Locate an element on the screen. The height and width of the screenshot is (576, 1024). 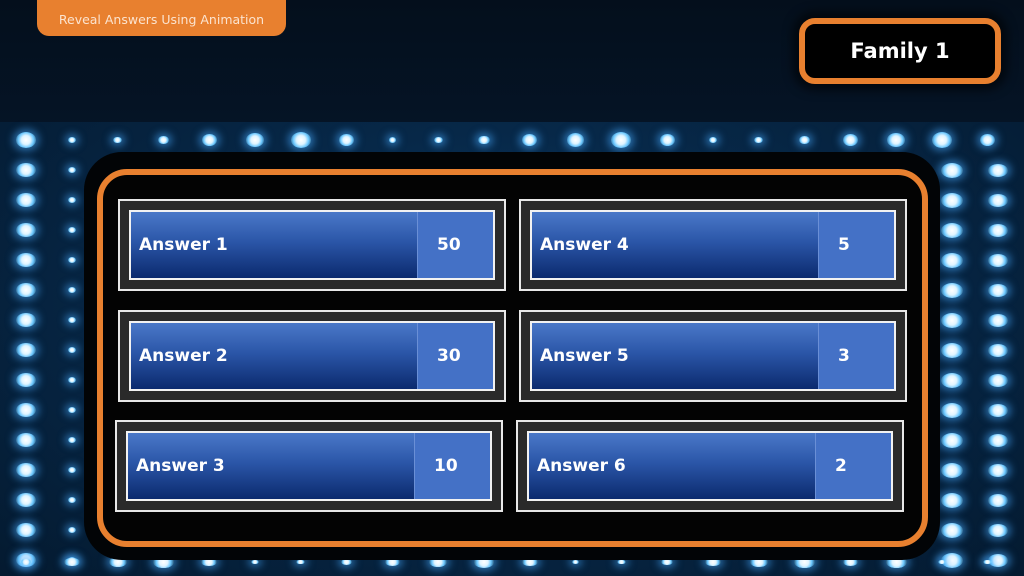
answer-points: 3 is located at coordinates (856, 356).